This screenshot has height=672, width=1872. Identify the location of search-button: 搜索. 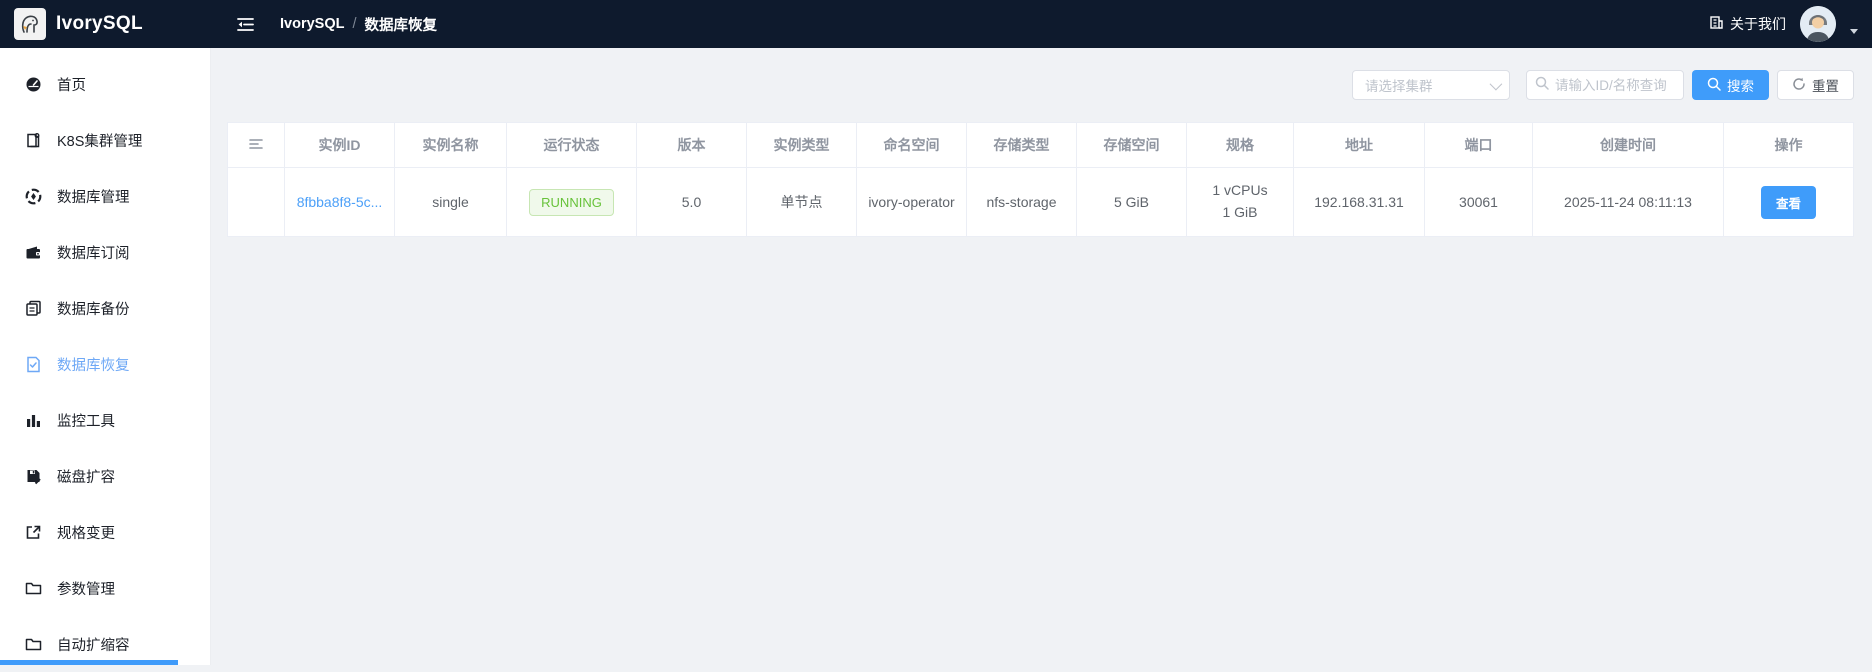
(1730, 85).